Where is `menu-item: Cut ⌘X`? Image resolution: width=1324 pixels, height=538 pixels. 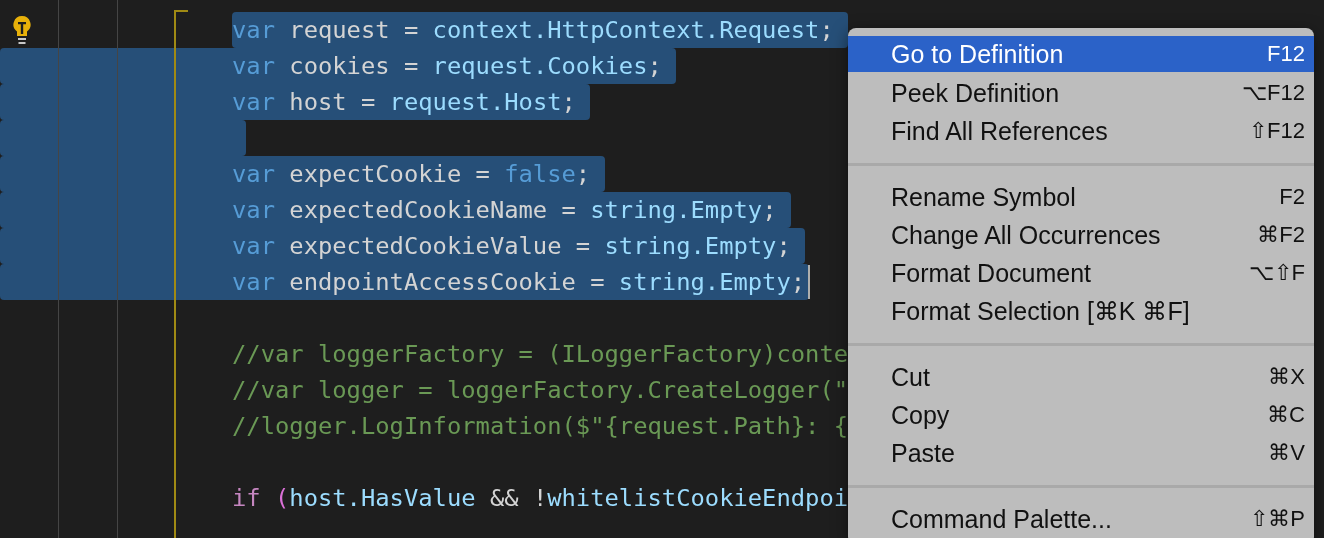
menu-item: Cut ⌘X is located at coordinates (1081, 377).